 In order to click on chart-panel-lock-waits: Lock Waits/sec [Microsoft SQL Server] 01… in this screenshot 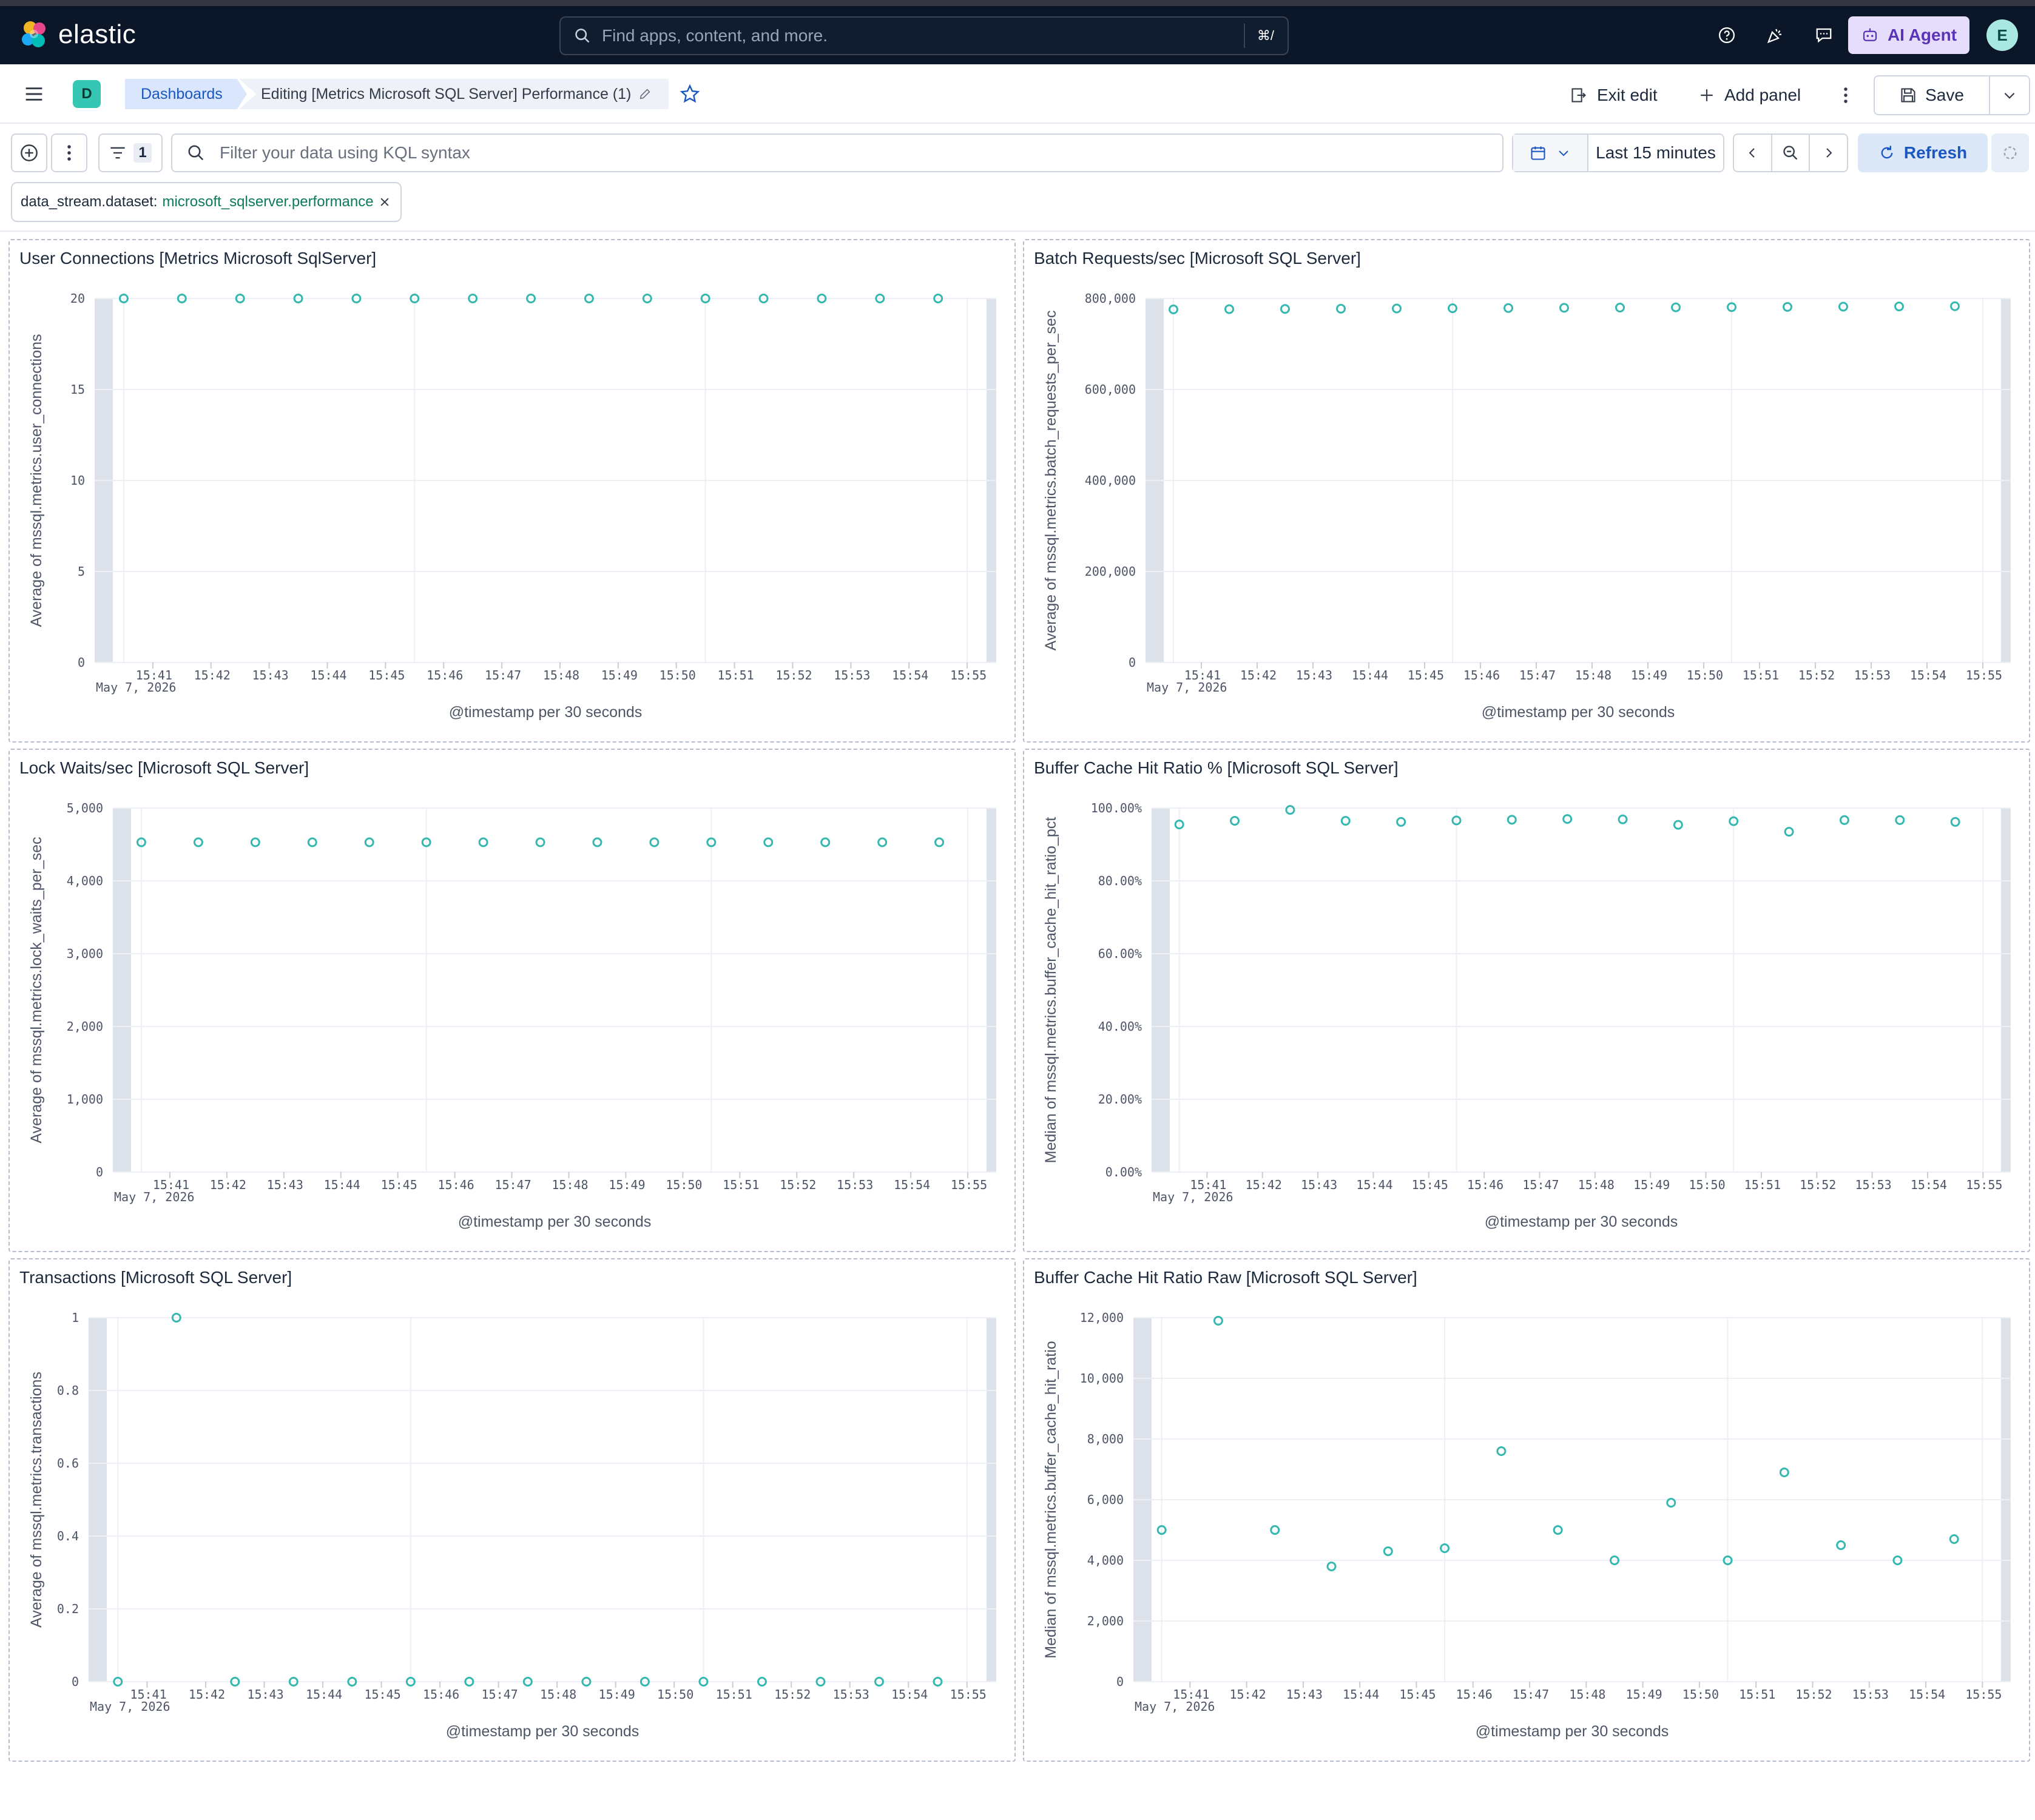, I will do `click(512, 1000)`.